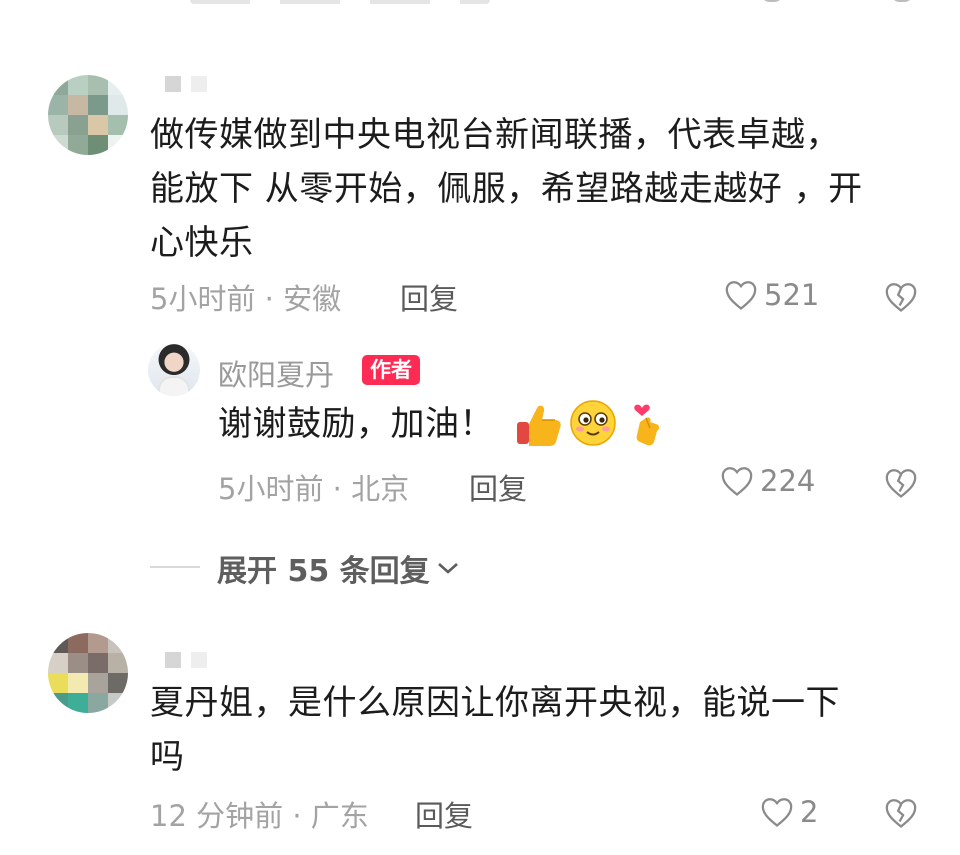  What do you see at coordinates (772, 1) in the screenshot?
I see `like-icon` at bounding box center [772, 1].